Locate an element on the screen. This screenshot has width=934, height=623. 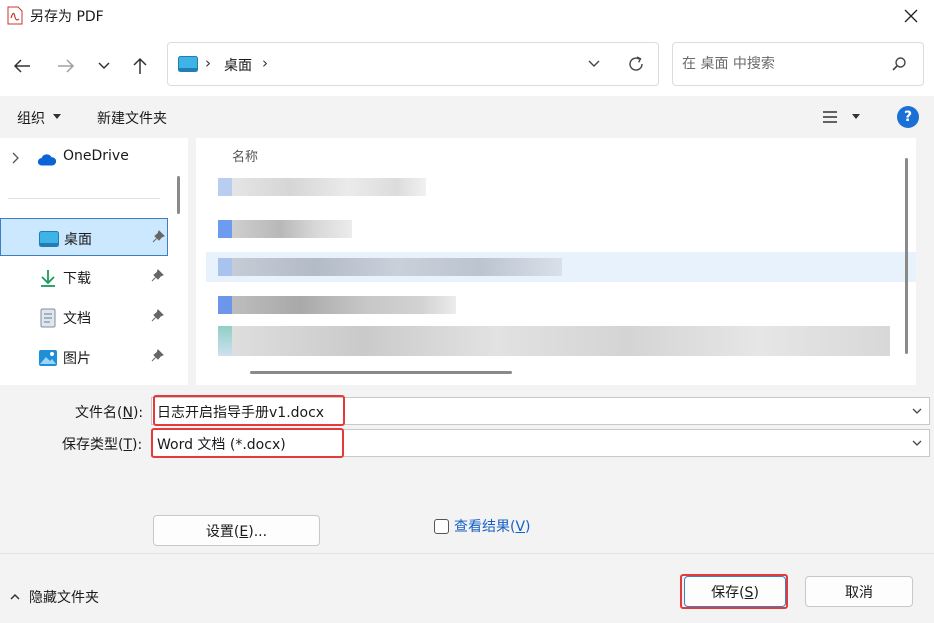
save-button: 保存(S) is located at coordinates (735, 591).